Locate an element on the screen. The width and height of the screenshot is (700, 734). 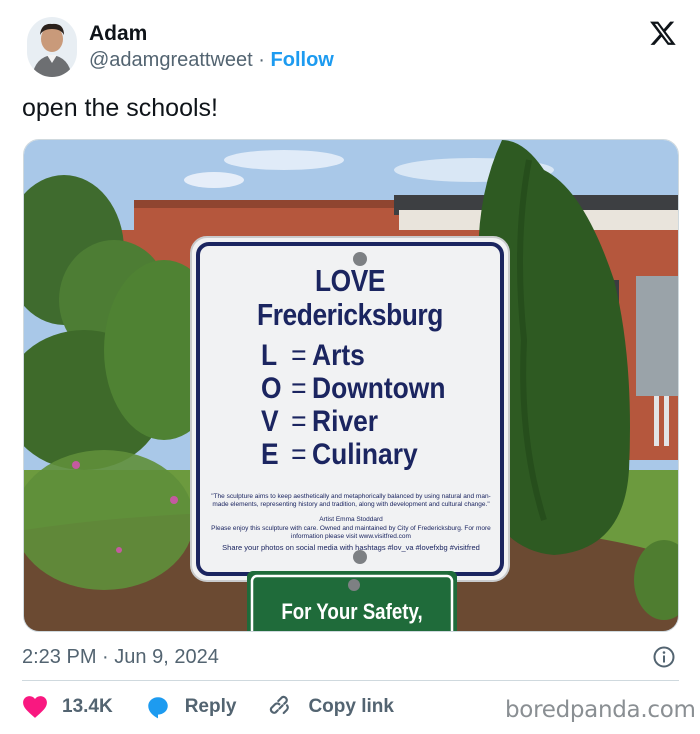
x-logo-icon is located at coordinates (663, 33).